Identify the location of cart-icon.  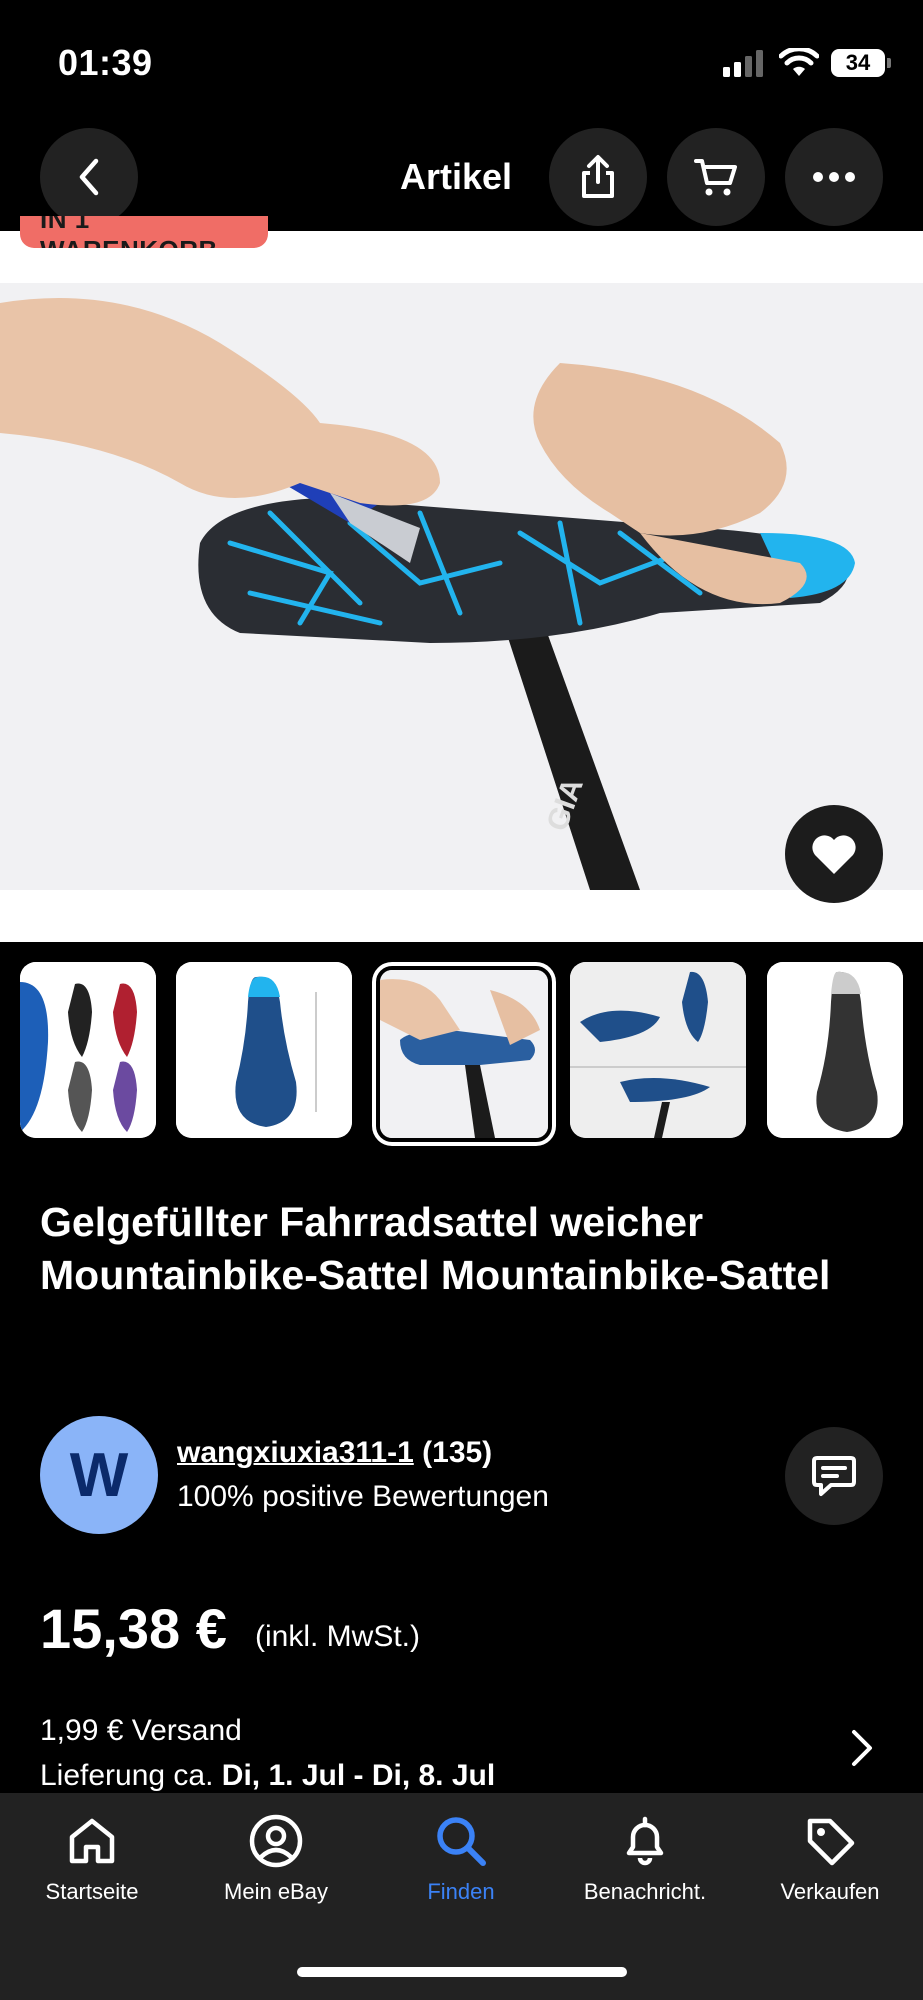
(715, 177).